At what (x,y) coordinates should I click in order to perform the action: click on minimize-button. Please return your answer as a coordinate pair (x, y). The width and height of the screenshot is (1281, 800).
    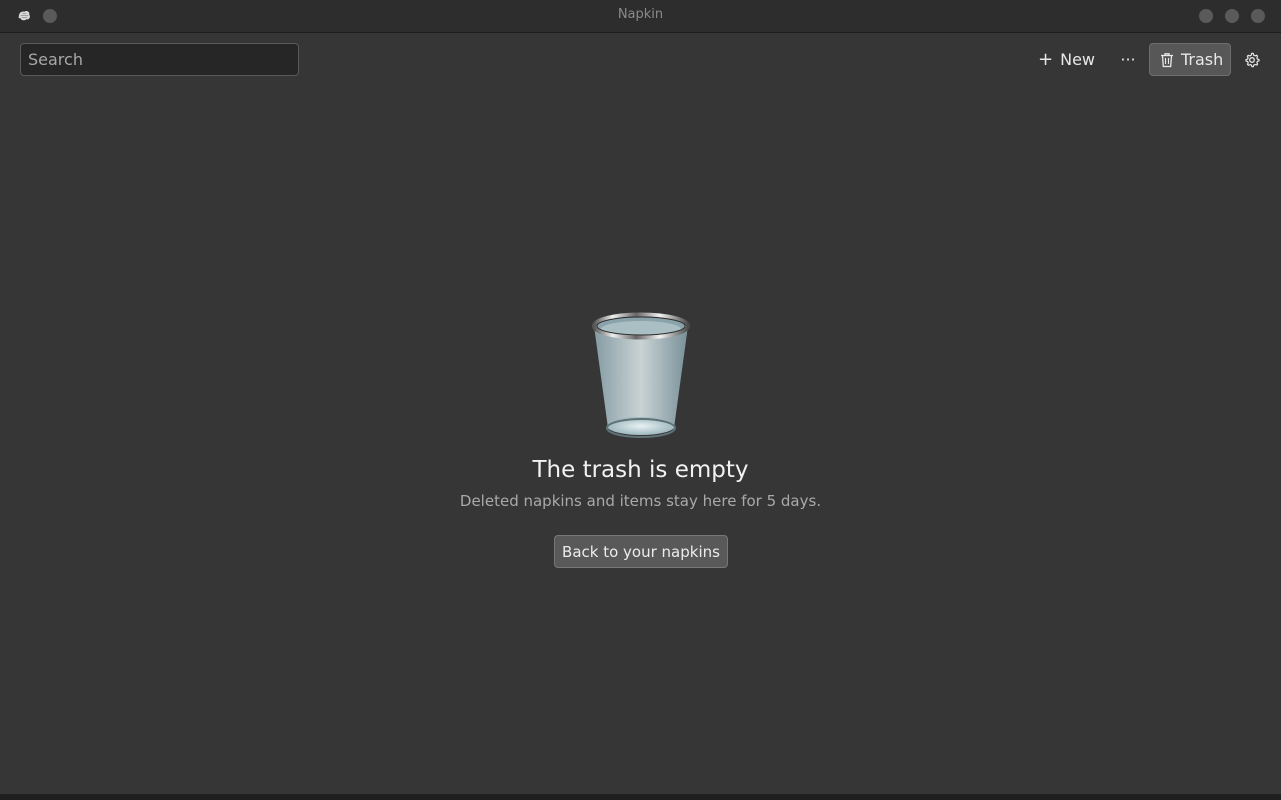
    Looking at the image, I should click on (1206, 16).